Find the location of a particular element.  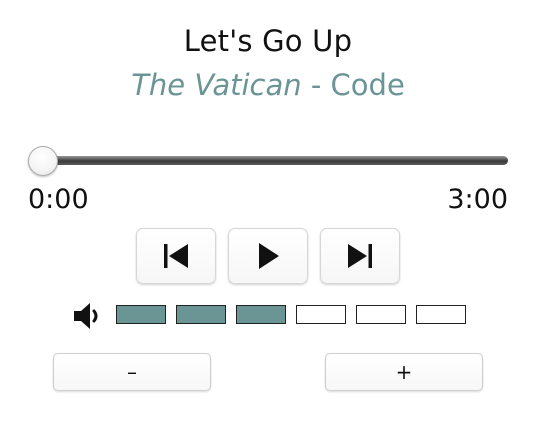

speaker-icon is located at coordinates (88, 316).